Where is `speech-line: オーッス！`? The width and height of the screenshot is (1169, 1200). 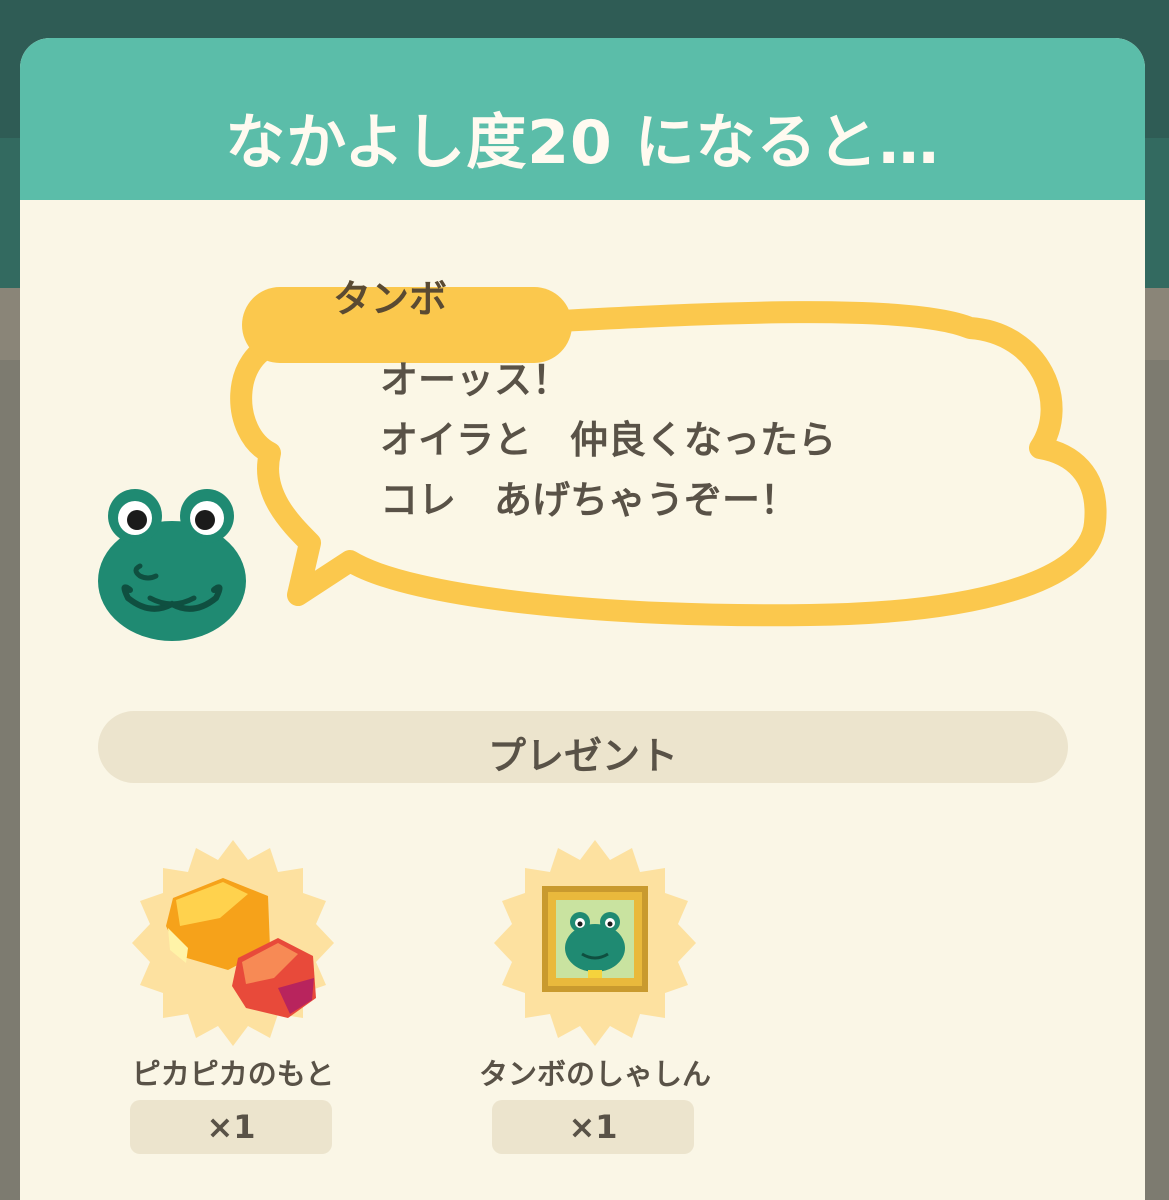 speech-line: オーッス！ is located at coordinates (475, 380).